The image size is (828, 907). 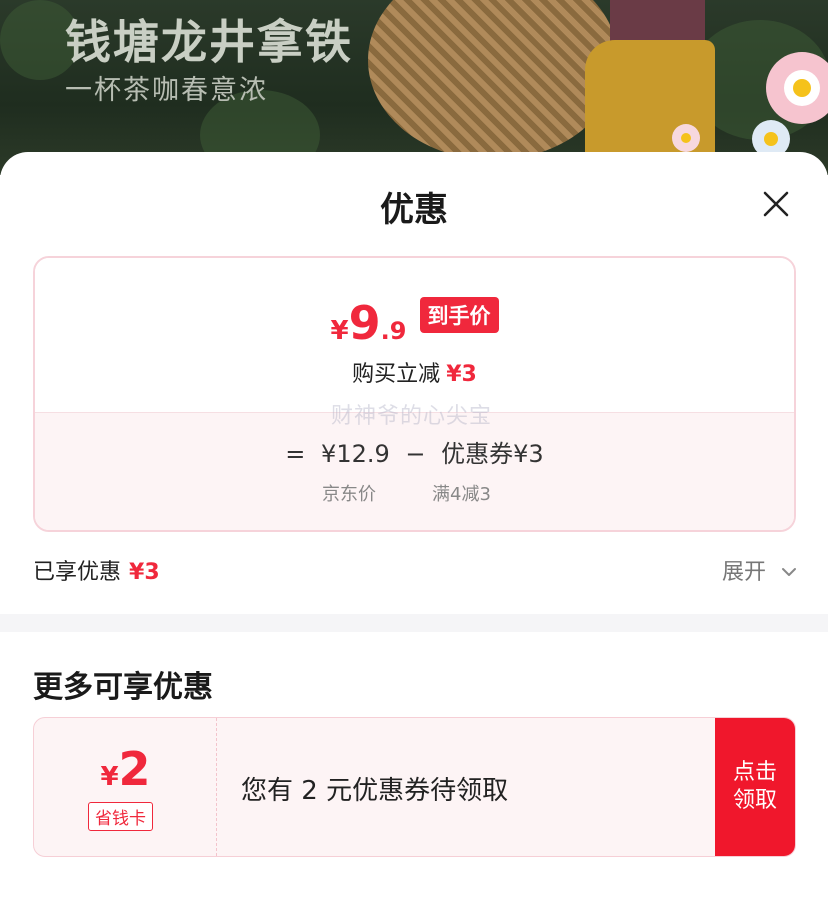 I want to click on expand-button: 展开, so click(x=759, y=570).